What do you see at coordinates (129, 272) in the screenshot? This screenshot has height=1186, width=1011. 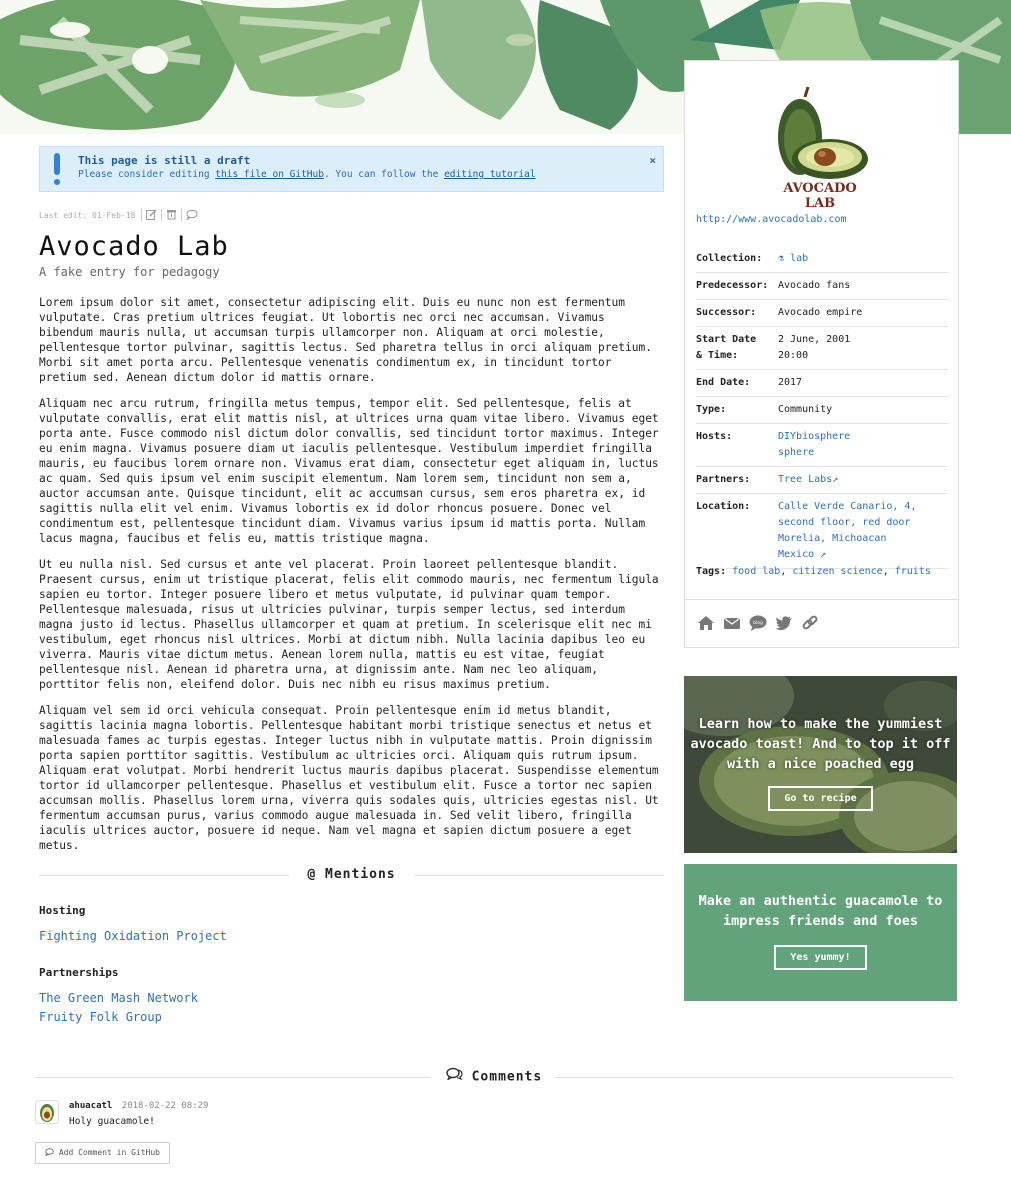 I see `page-subtitle: A fake entry for pedagogy` at bounding box center [129, 272].